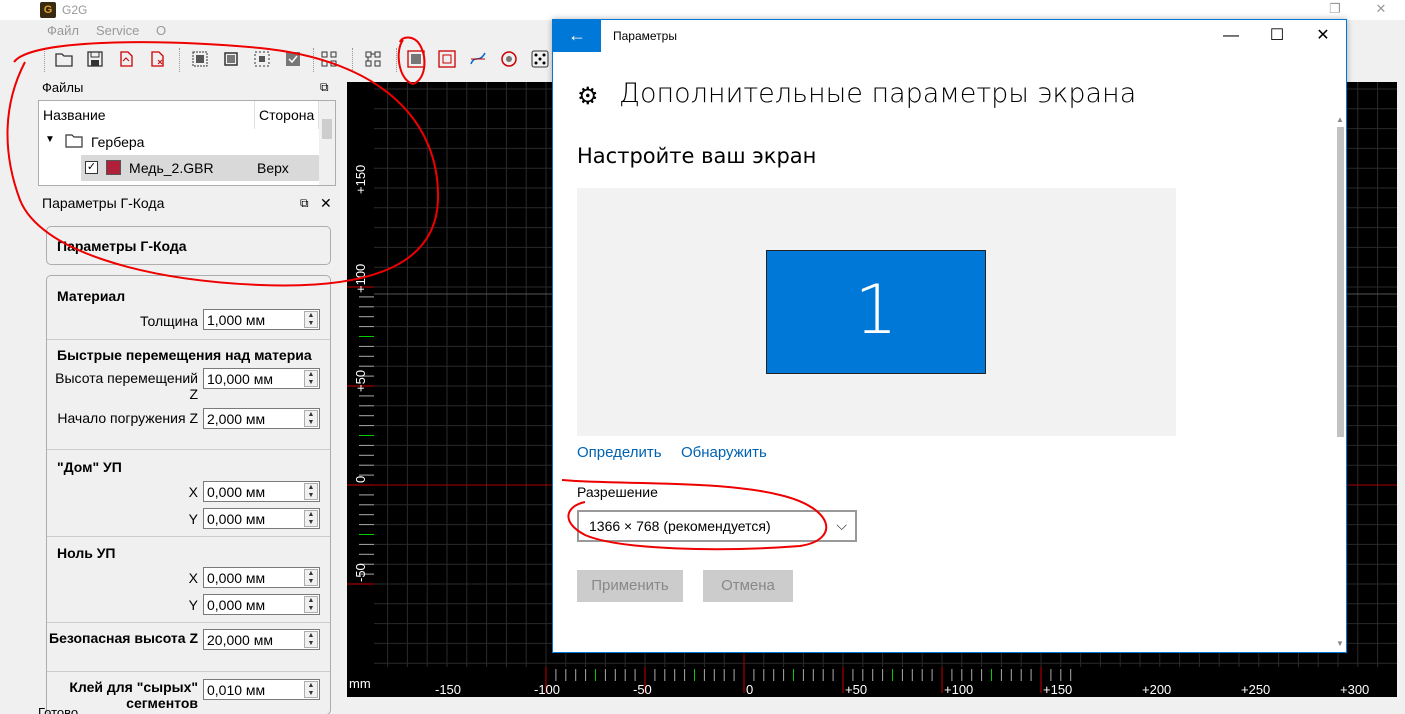 The width and height of the screenshot is (1405, 714). Describe the element at coordinates (293, 59) in the screenshot. I see `checked-box-icon` at that location.